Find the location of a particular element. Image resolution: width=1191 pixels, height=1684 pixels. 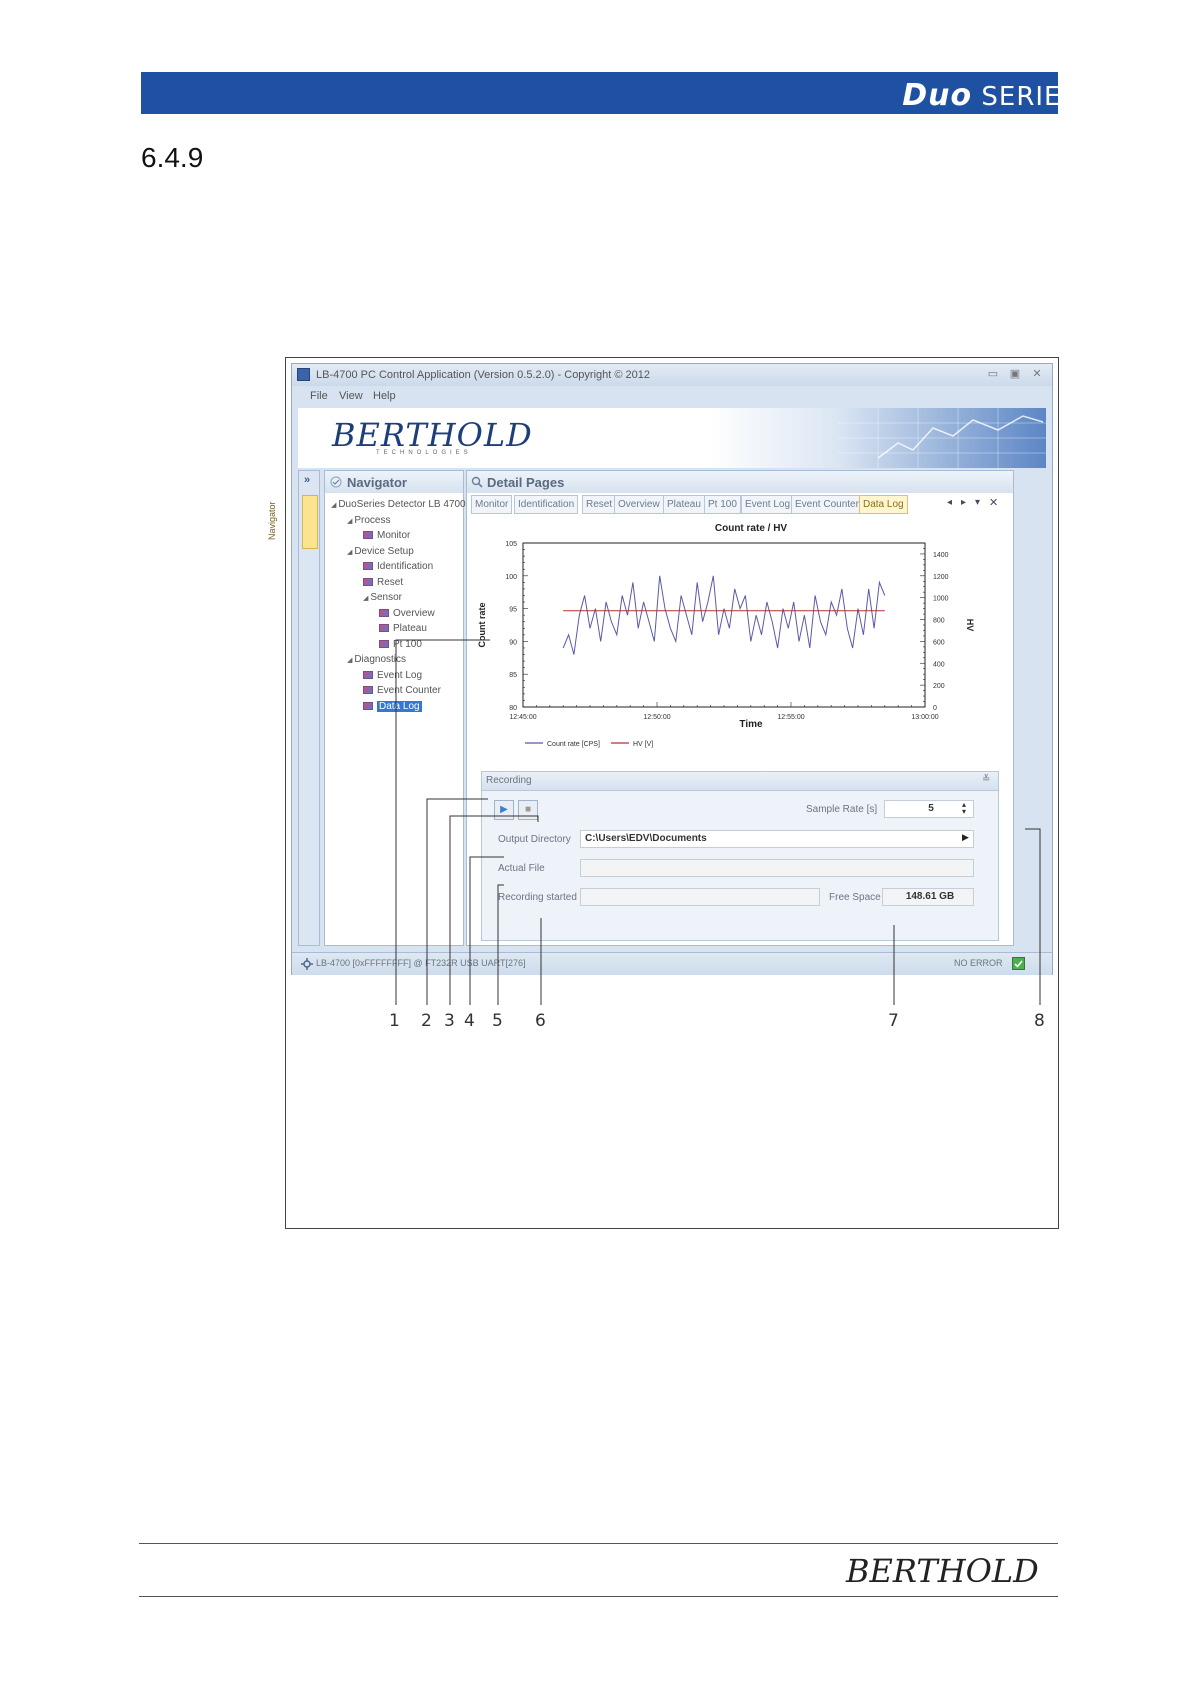

footer-rule-top is located at coordinates (598, 1543).